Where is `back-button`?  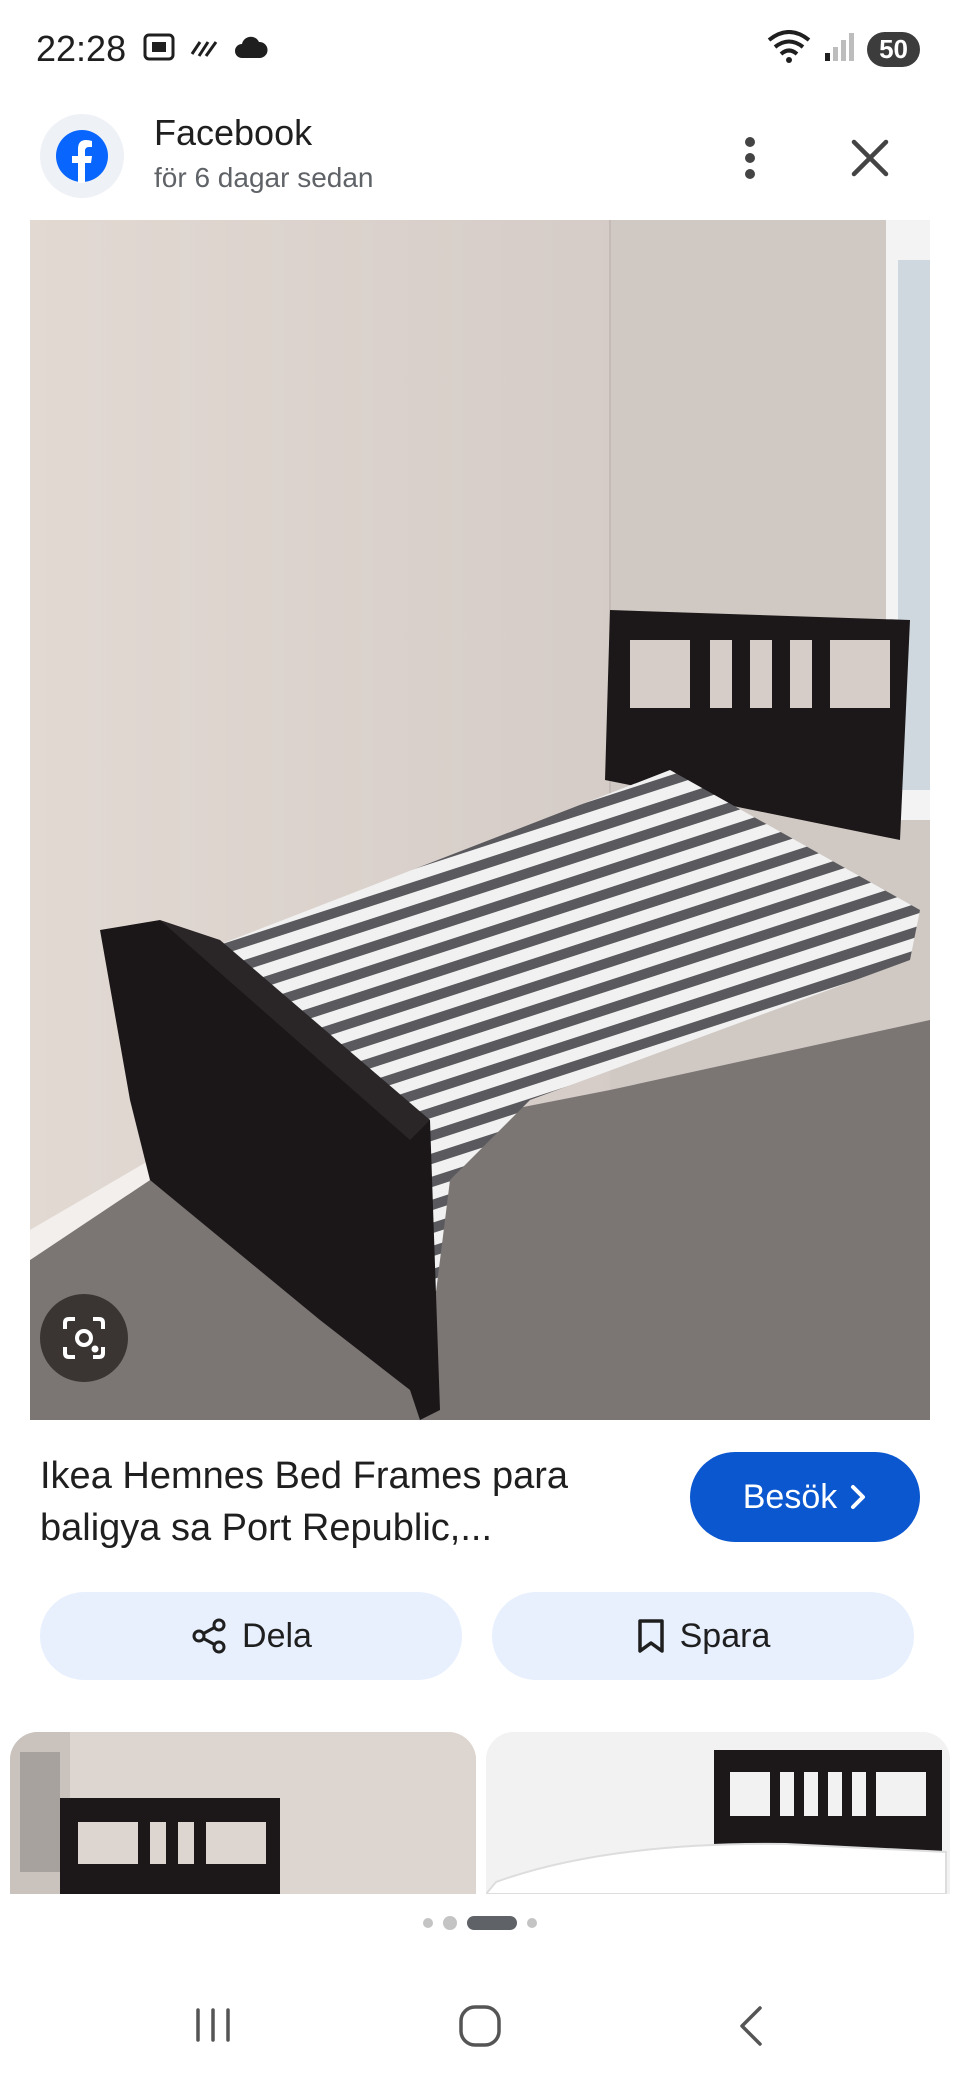 back-button is located at coordinates (752, 2028).